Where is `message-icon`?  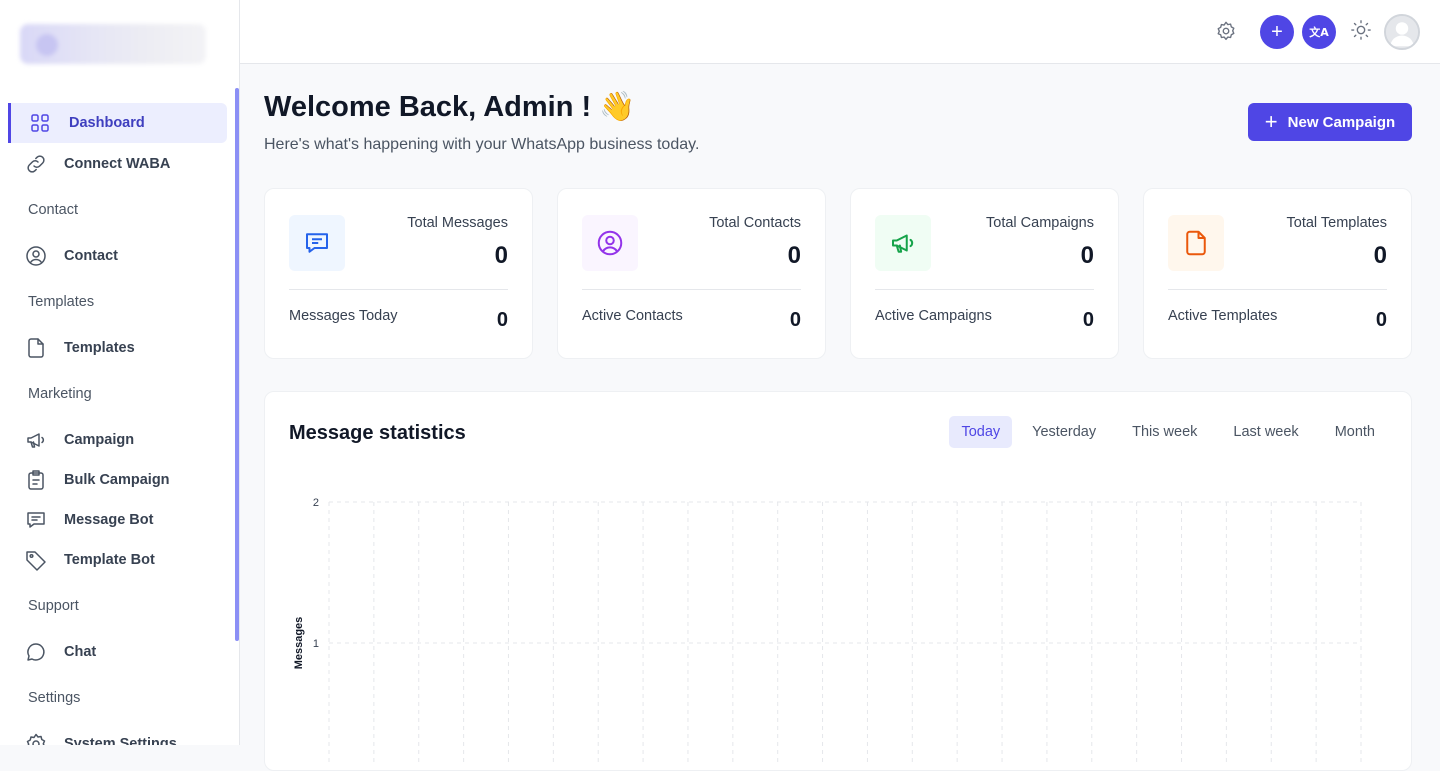 message-icon is located at coordinates (317, 243).